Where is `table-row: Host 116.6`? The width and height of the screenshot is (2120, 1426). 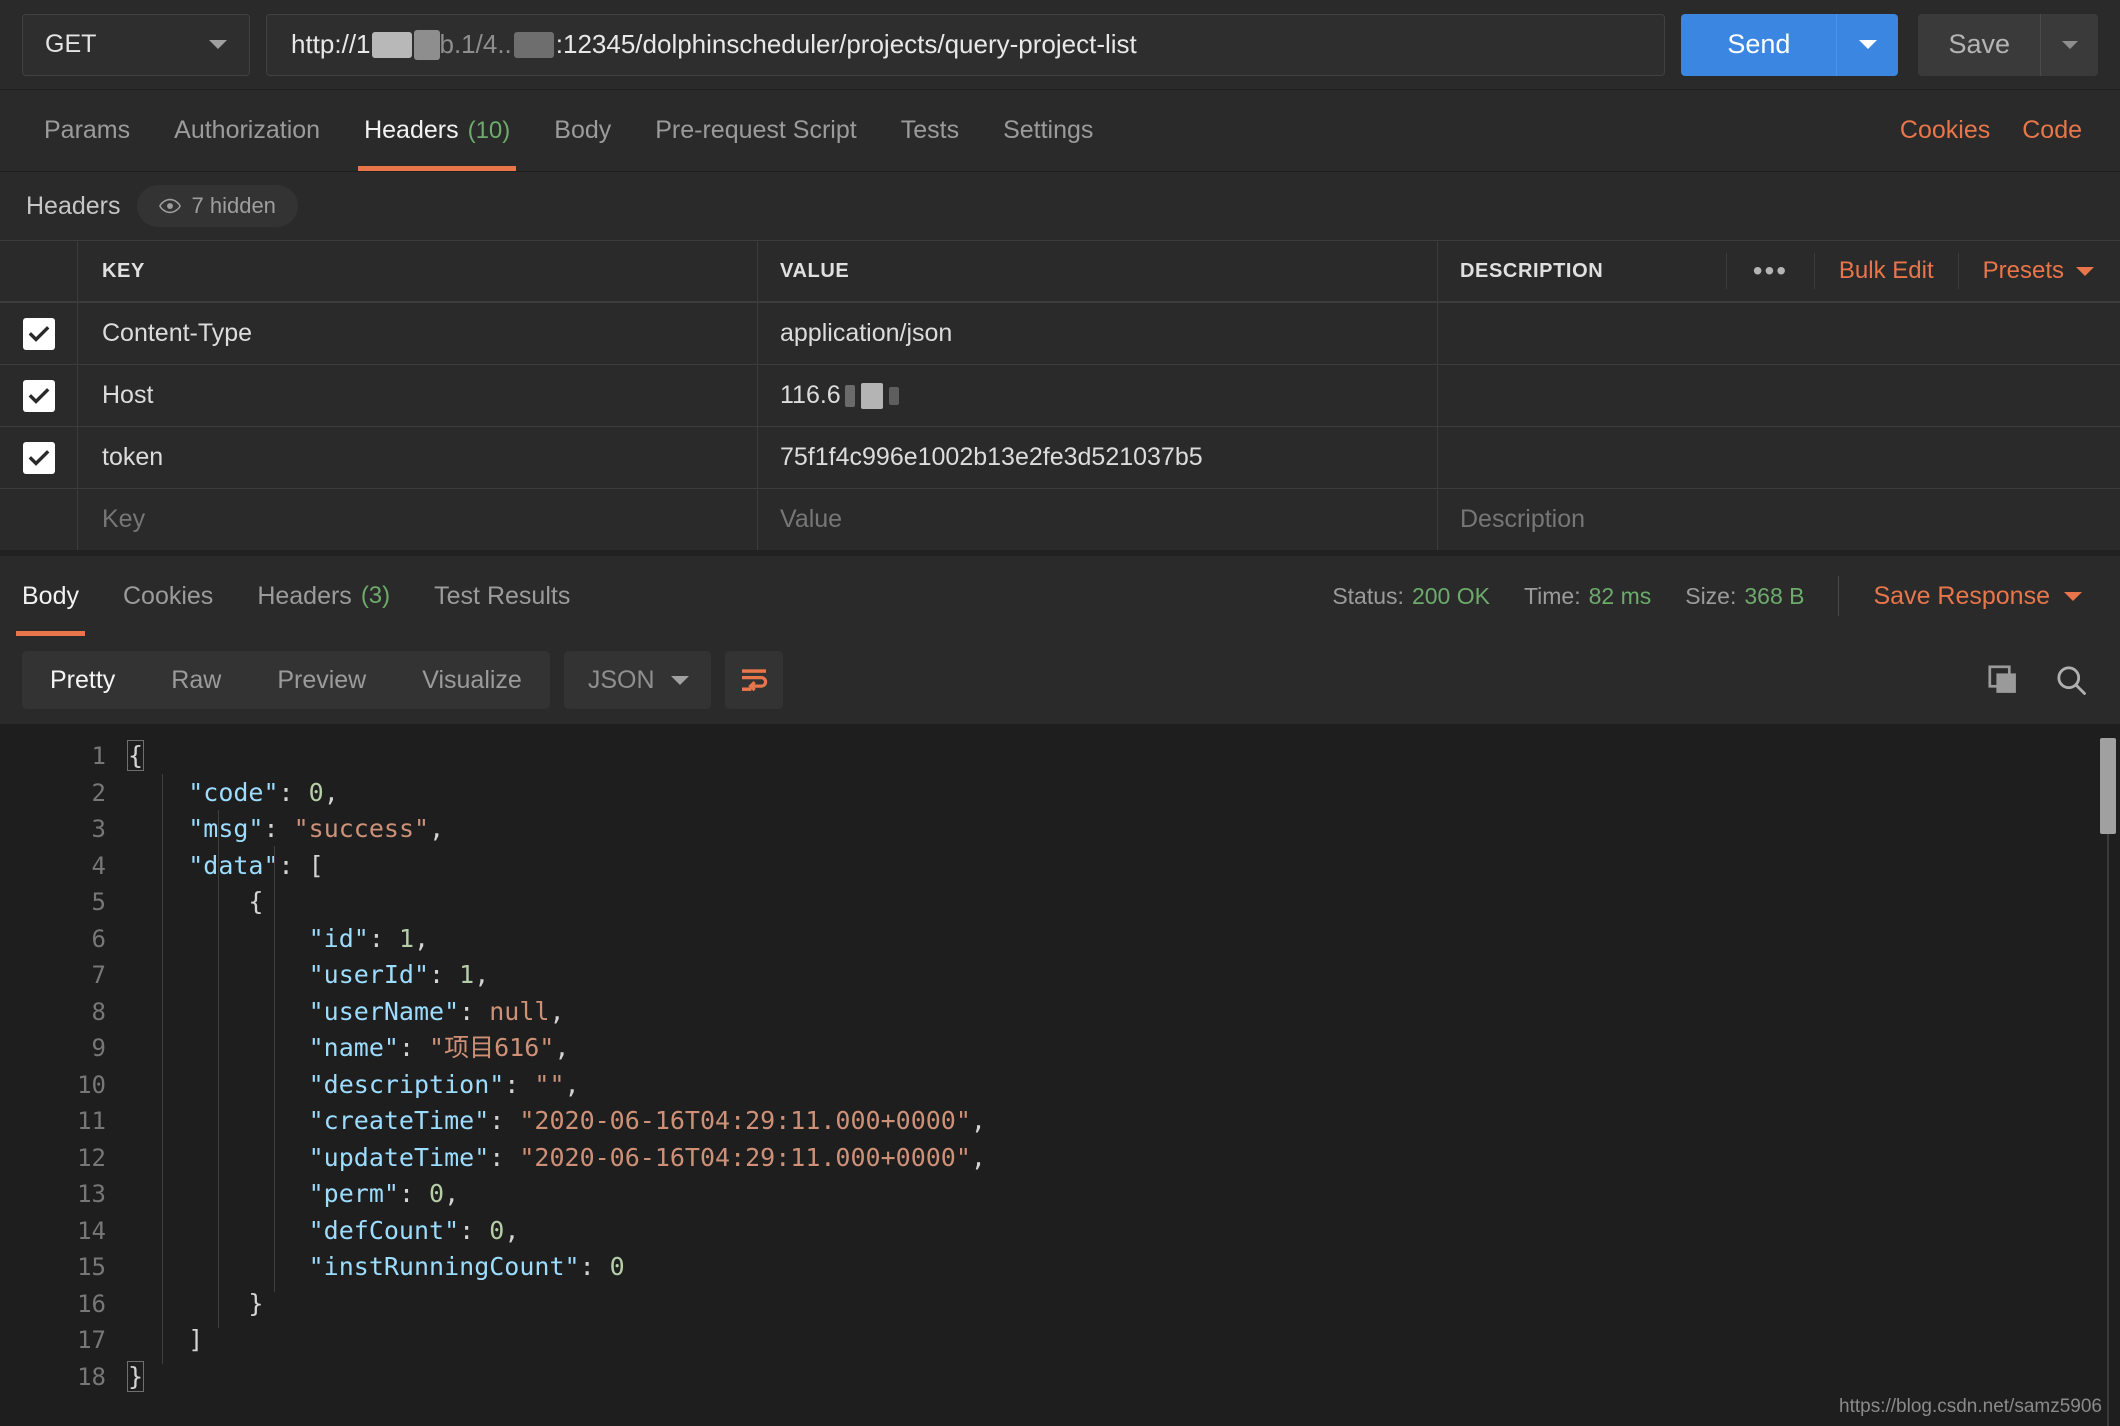 table-row: Host 116.6 is located at coordinates (1060, 395).